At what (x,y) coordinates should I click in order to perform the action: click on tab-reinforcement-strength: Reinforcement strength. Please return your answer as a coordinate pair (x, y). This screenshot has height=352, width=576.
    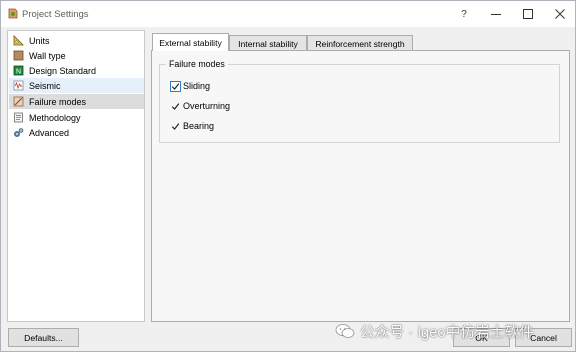
    Looking at the image, I should click on (360, 43).